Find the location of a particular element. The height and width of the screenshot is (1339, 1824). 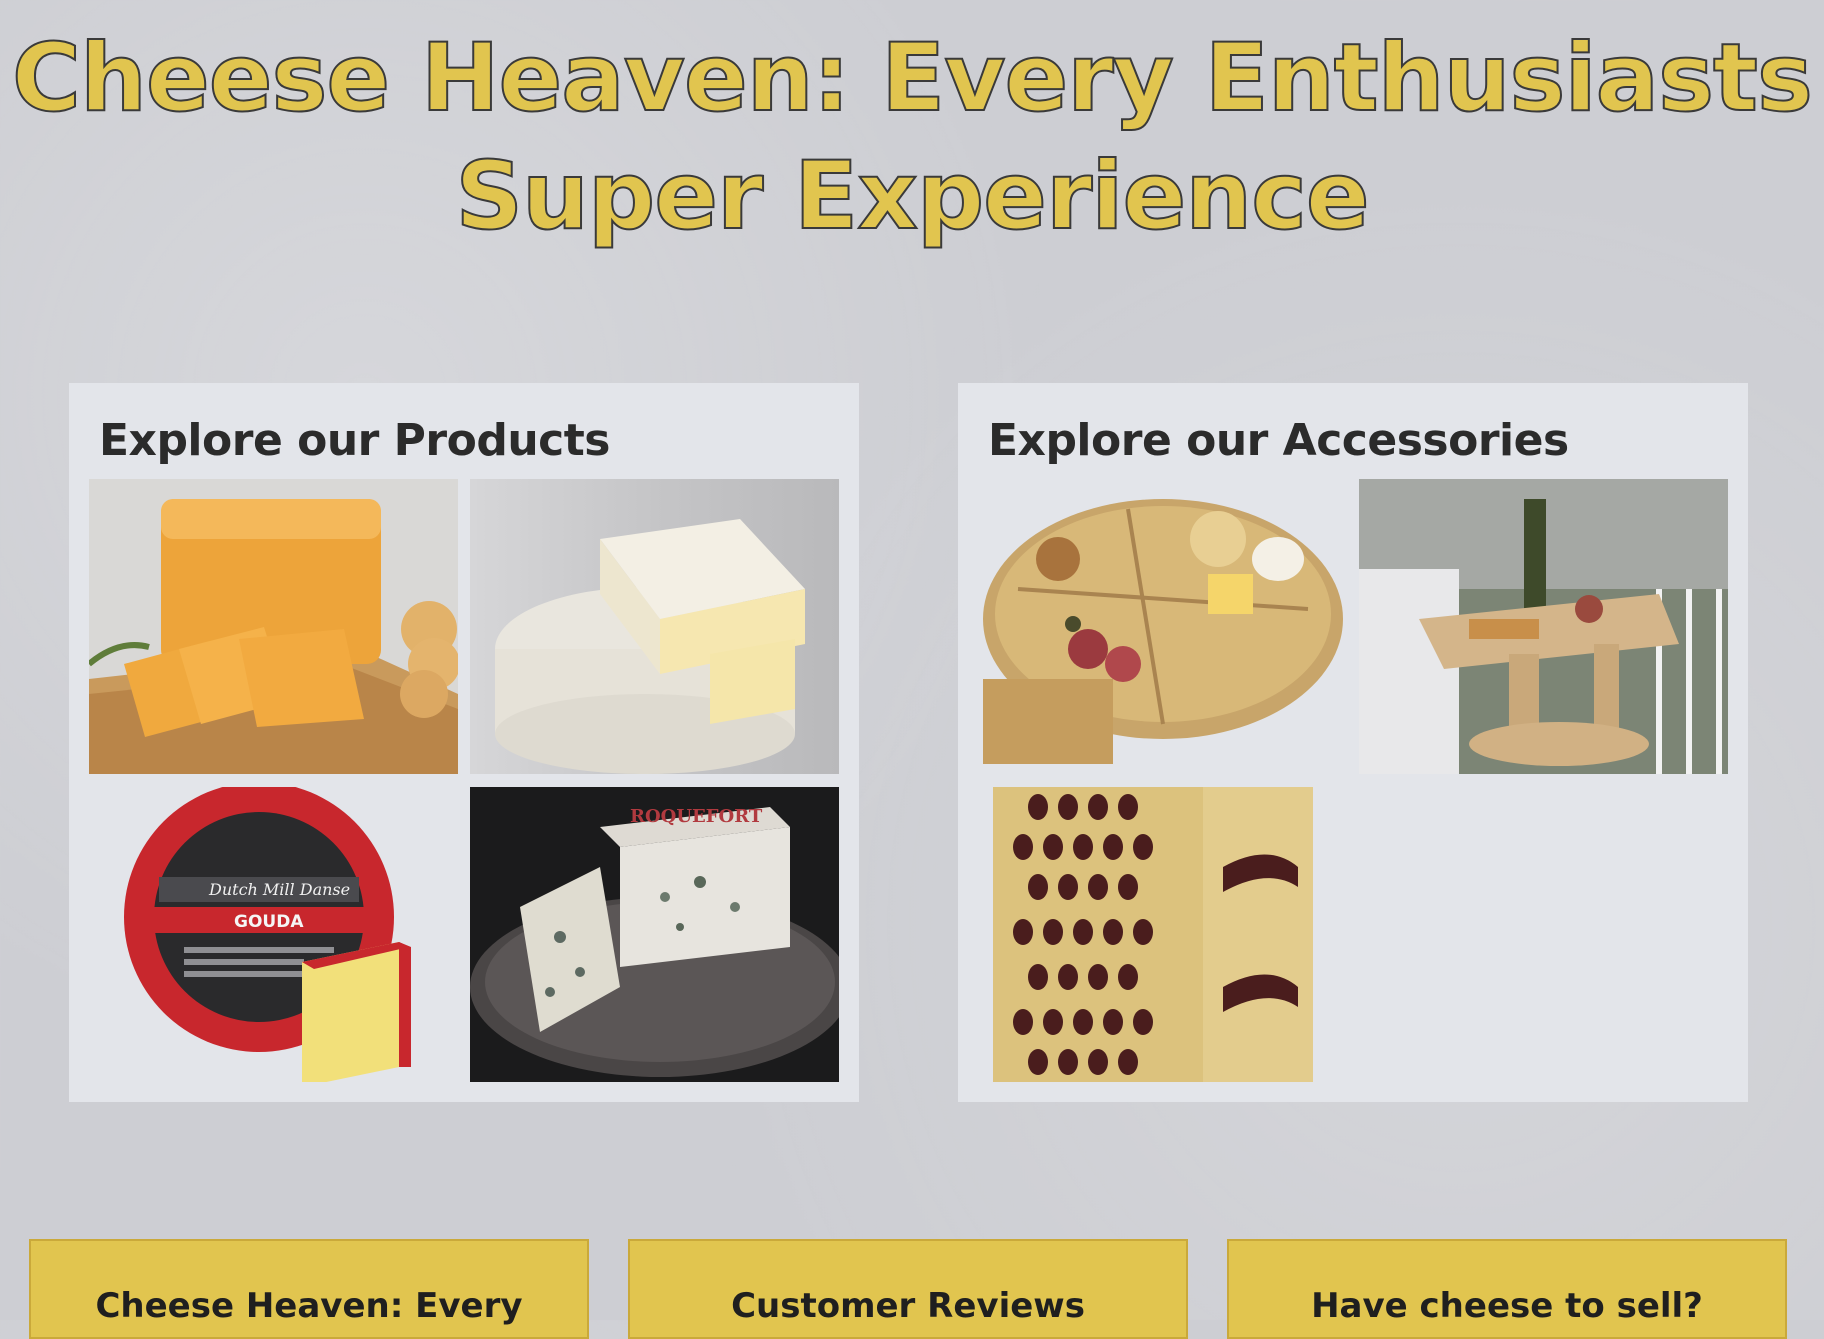

cheese-heaven-button: Cheese Heaven: Every is located at coordinates (309, 1289).